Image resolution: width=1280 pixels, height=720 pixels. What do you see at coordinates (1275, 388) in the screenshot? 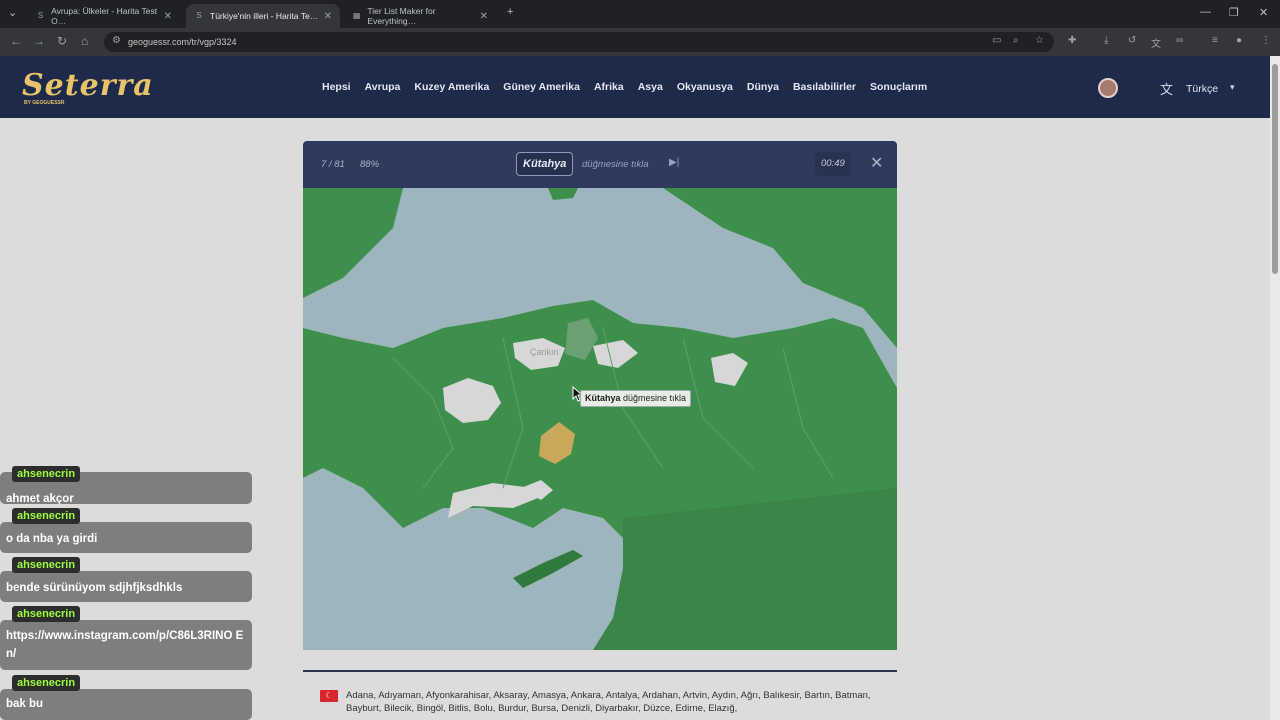
I see `scrollbar` at bounding box center [1275, 388].